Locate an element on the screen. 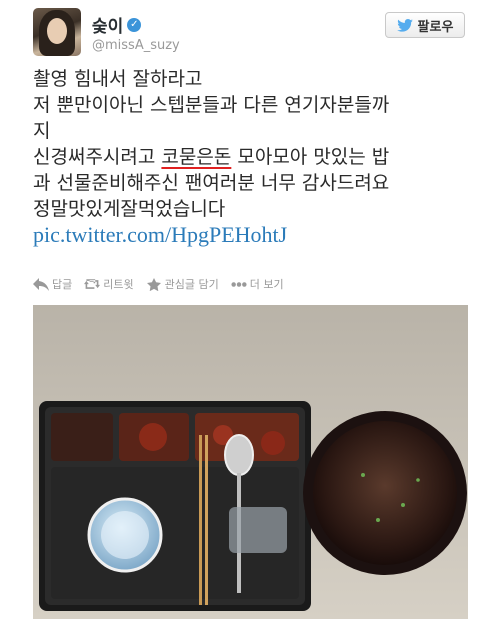  twitter-bird-icon is located at coordinates (404, 25).